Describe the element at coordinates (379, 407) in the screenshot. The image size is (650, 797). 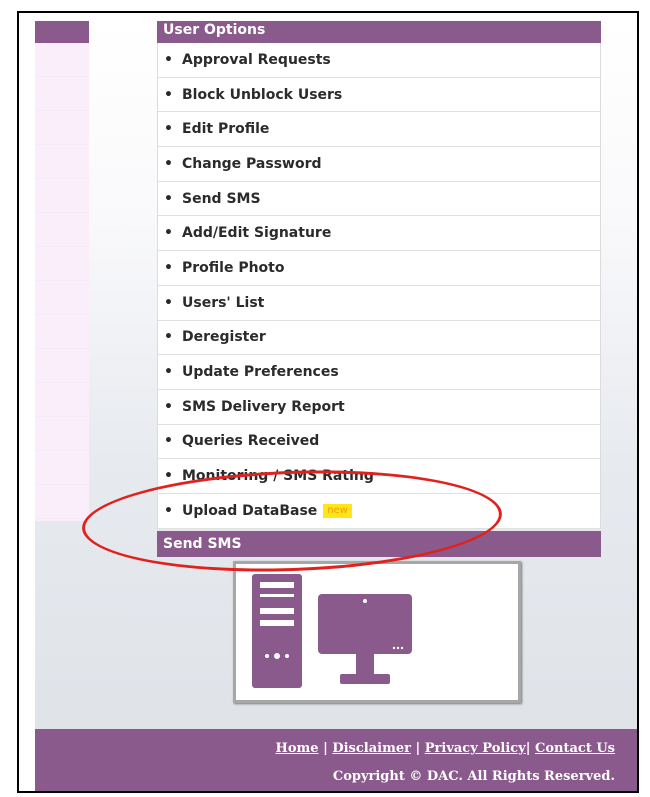
I see `menu-item-sms-delivery-report: • SMS Delivery Report` at that location.